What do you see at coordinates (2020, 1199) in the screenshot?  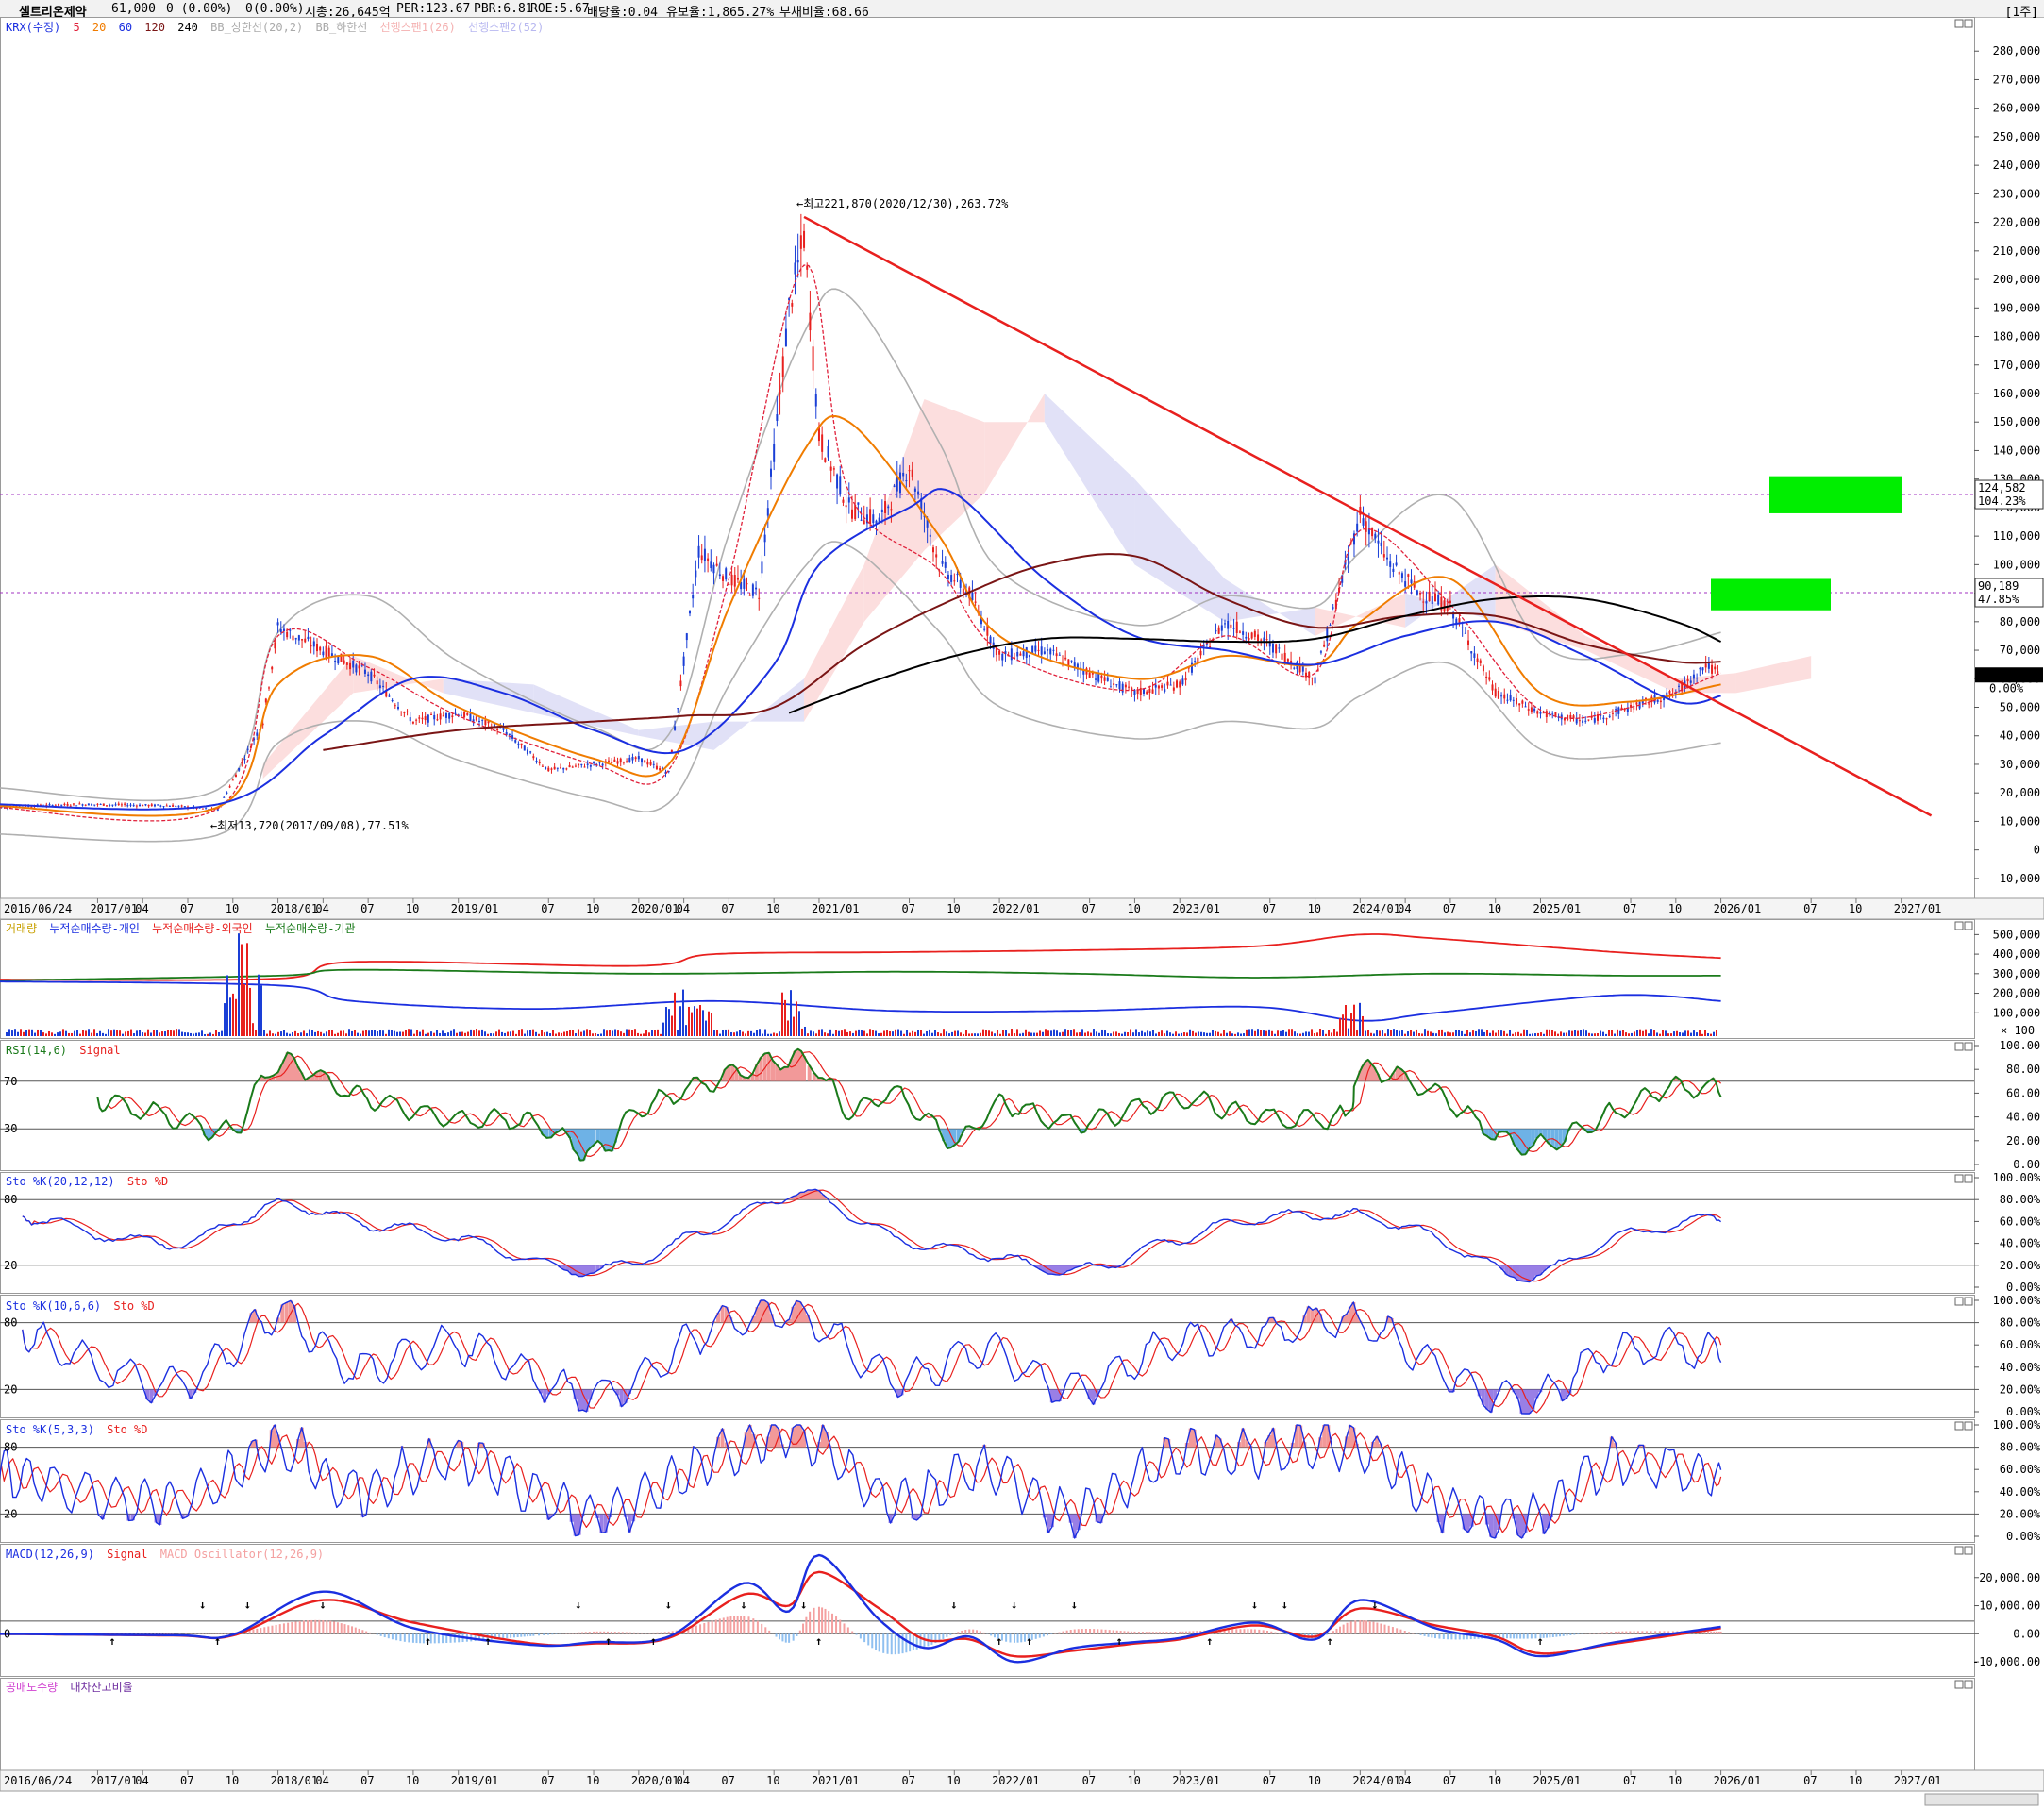 I see `sto1-axis-tick-label: 80.00%` at bounding box center [2020, 1199].